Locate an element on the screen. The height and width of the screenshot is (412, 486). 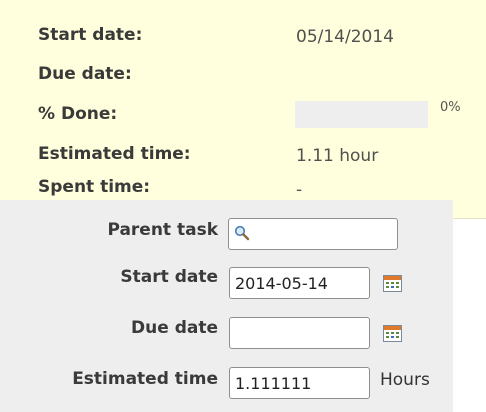
start-date-label: Start date: is located at coordinates (90, 35).